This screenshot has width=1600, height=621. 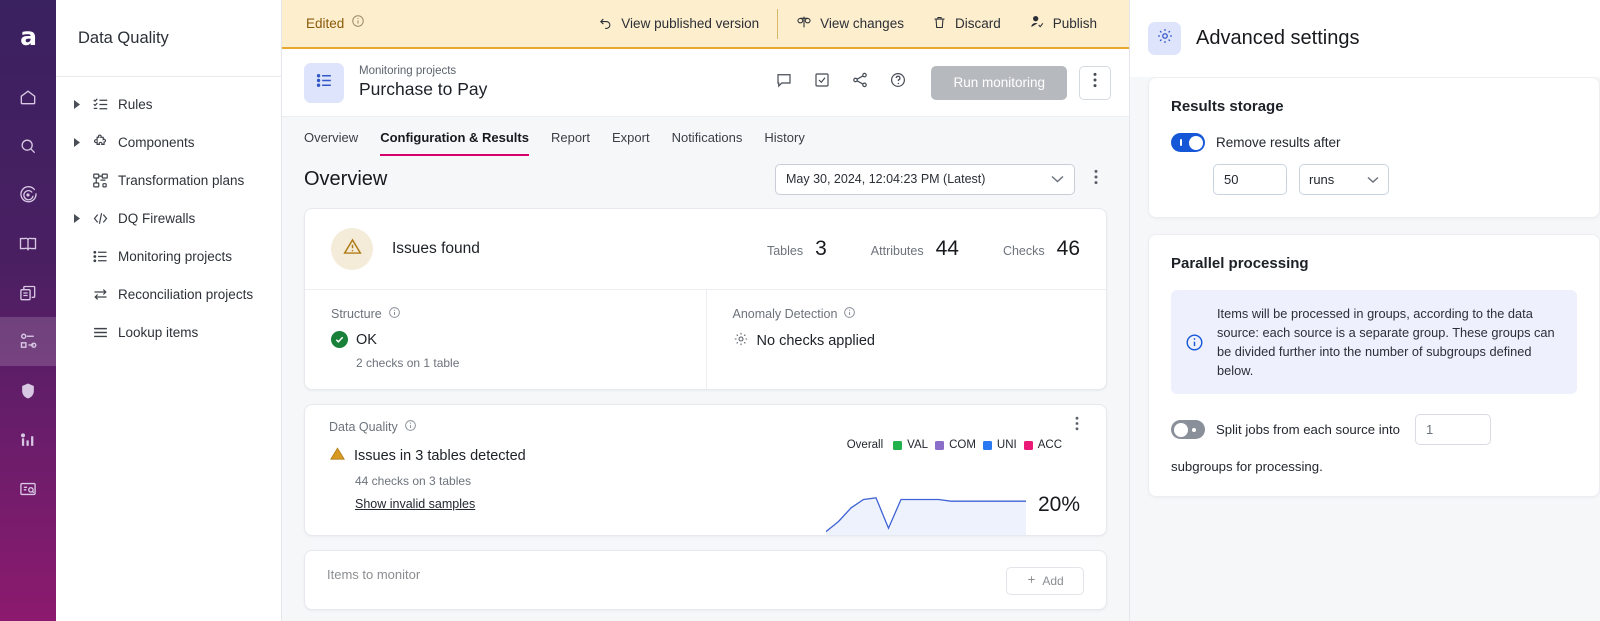 I want to click on data-quality-label: Data Quality, so click(x=363, y=427).